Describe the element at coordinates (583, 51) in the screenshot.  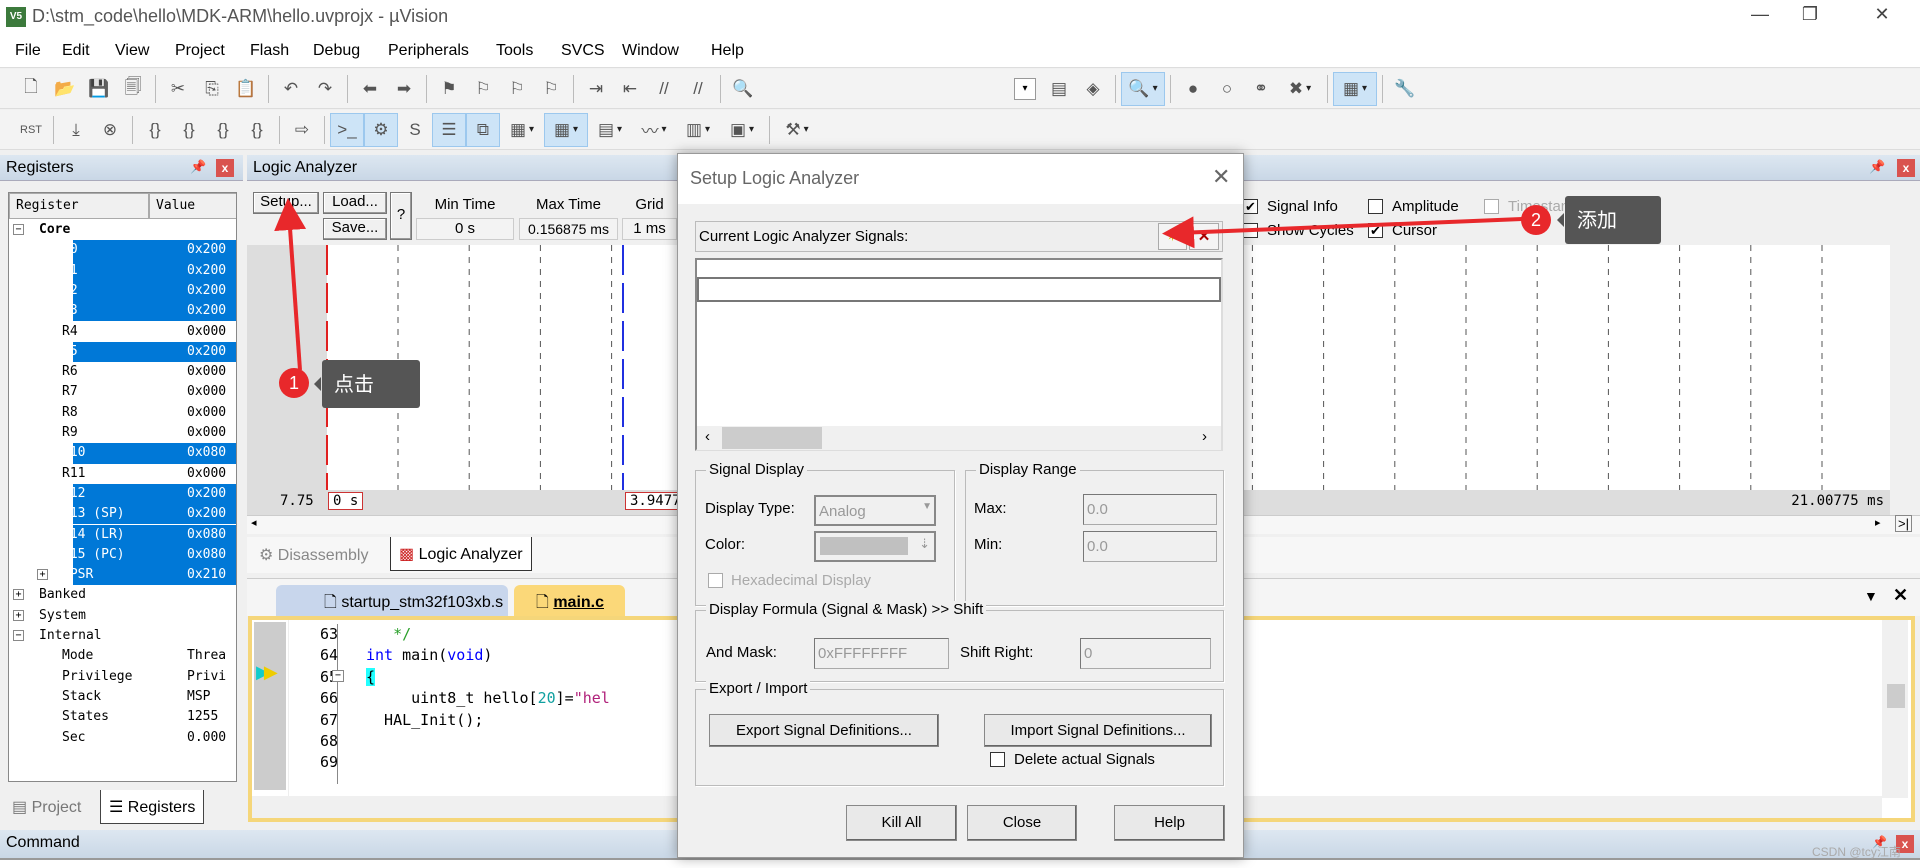
I see `menu-svcs: SVCS` at that location.